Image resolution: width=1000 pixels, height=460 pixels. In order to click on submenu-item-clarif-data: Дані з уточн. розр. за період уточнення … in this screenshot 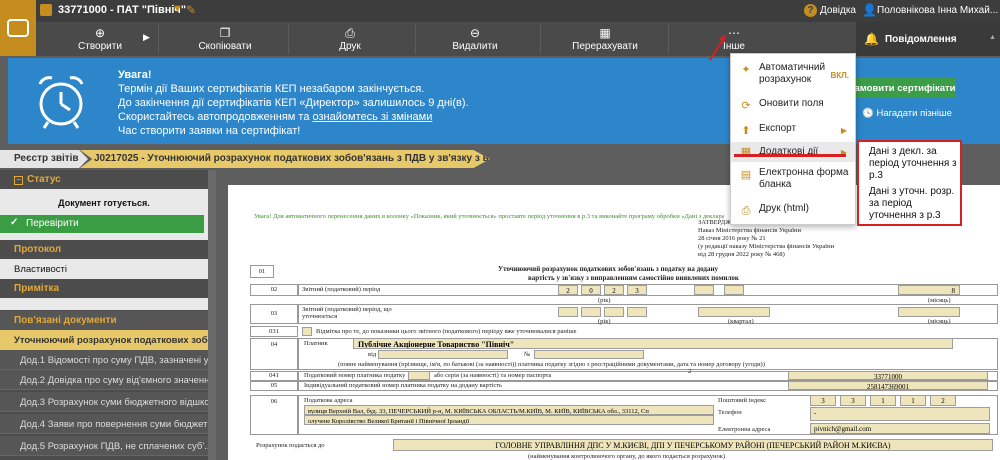, I will do `click(915, 204)`.